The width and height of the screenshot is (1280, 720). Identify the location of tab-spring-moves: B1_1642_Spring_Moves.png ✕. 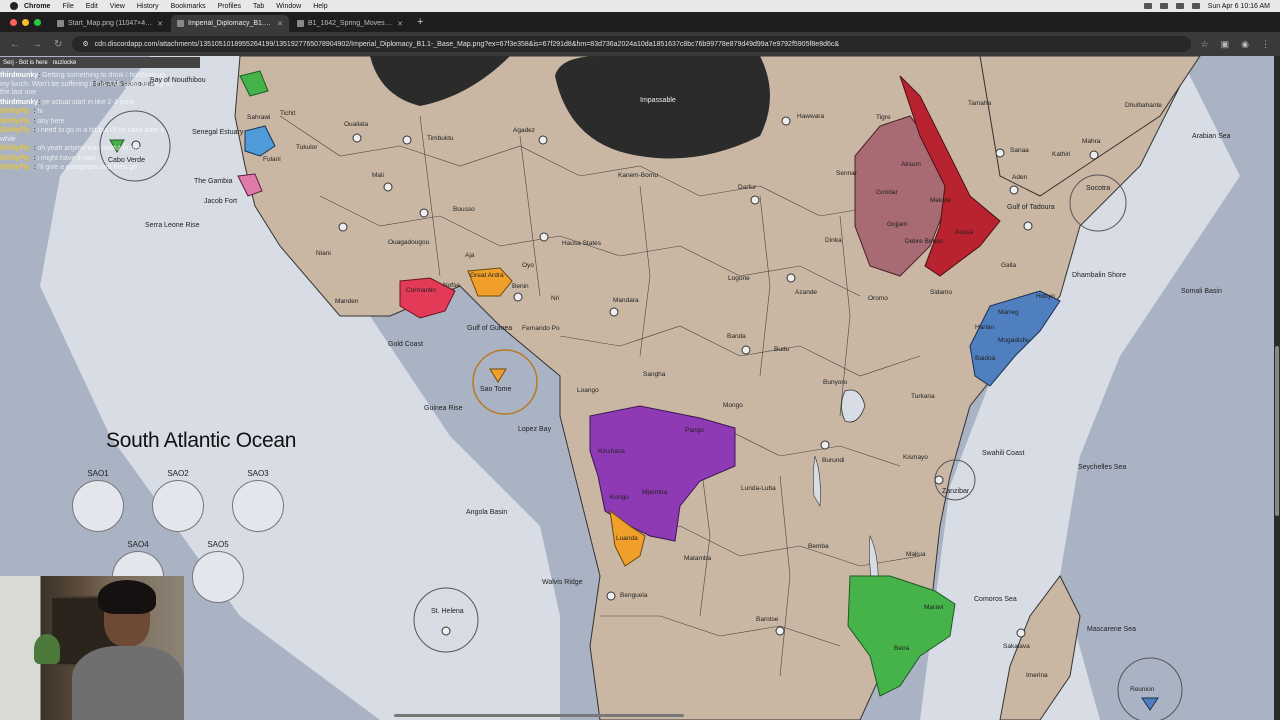
(350, 23).